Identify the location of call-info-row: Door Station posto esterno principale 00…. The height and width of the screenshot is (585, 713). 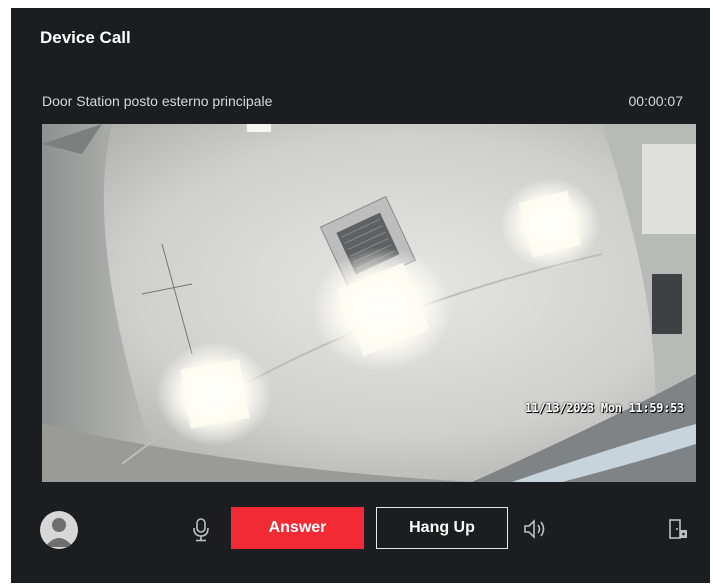
(362, 103).